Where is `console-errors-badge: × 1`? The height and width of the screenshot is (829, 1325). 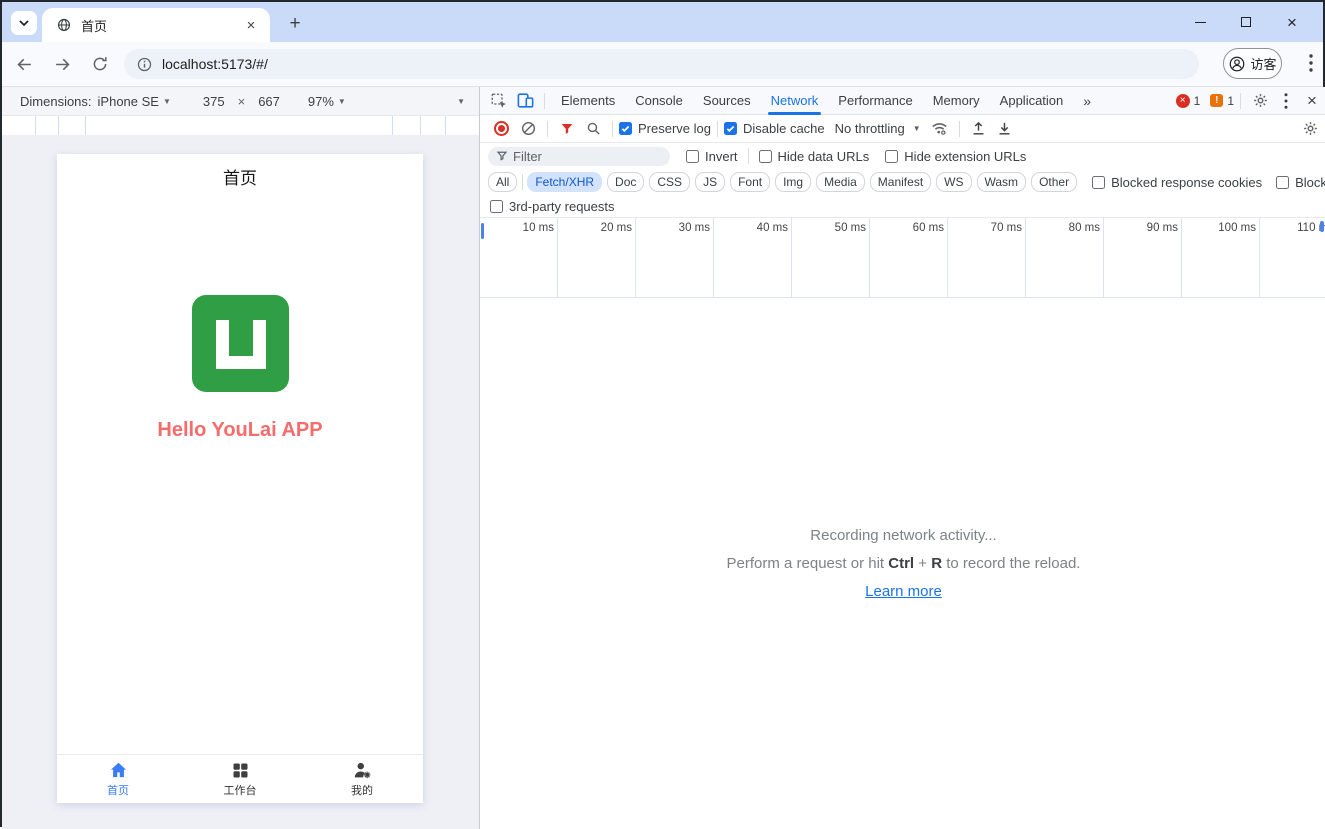 console-errors-badge: × 1 is located at coordinates (1187, 100).